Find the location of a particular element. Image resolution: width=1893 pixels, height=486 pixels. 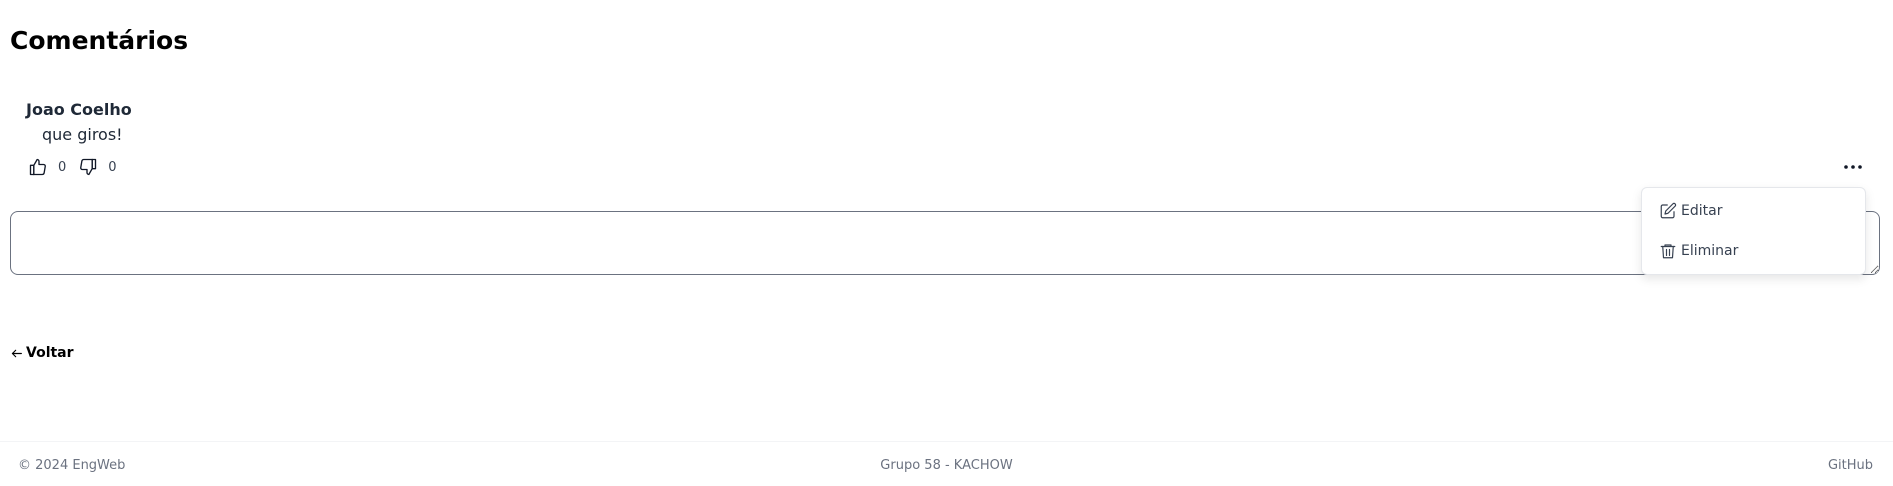

footer: © 2024 EngWeb Grupo 58 - KACHOW GitHub is located at coordinates (946, 463).